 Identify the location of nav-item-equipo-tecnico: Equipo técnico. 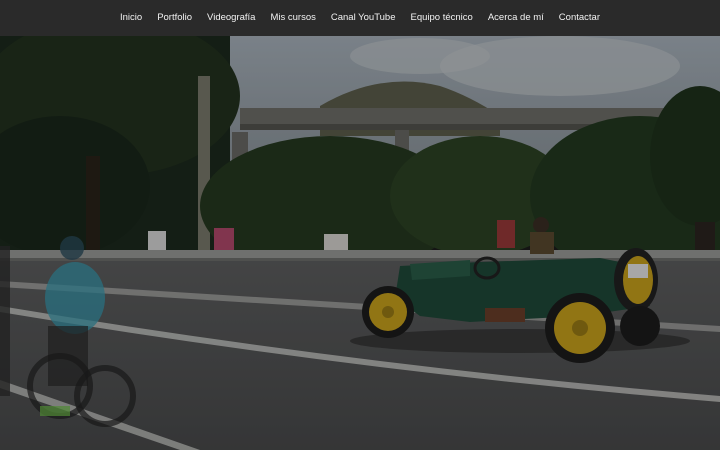
(441, 18).